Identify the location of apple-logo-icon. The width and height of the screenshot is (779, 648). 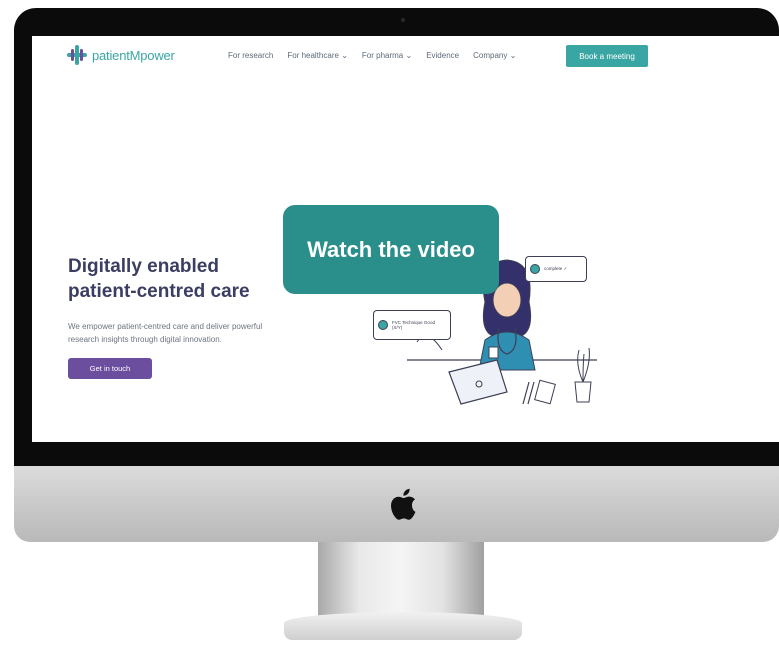
(403, 504).